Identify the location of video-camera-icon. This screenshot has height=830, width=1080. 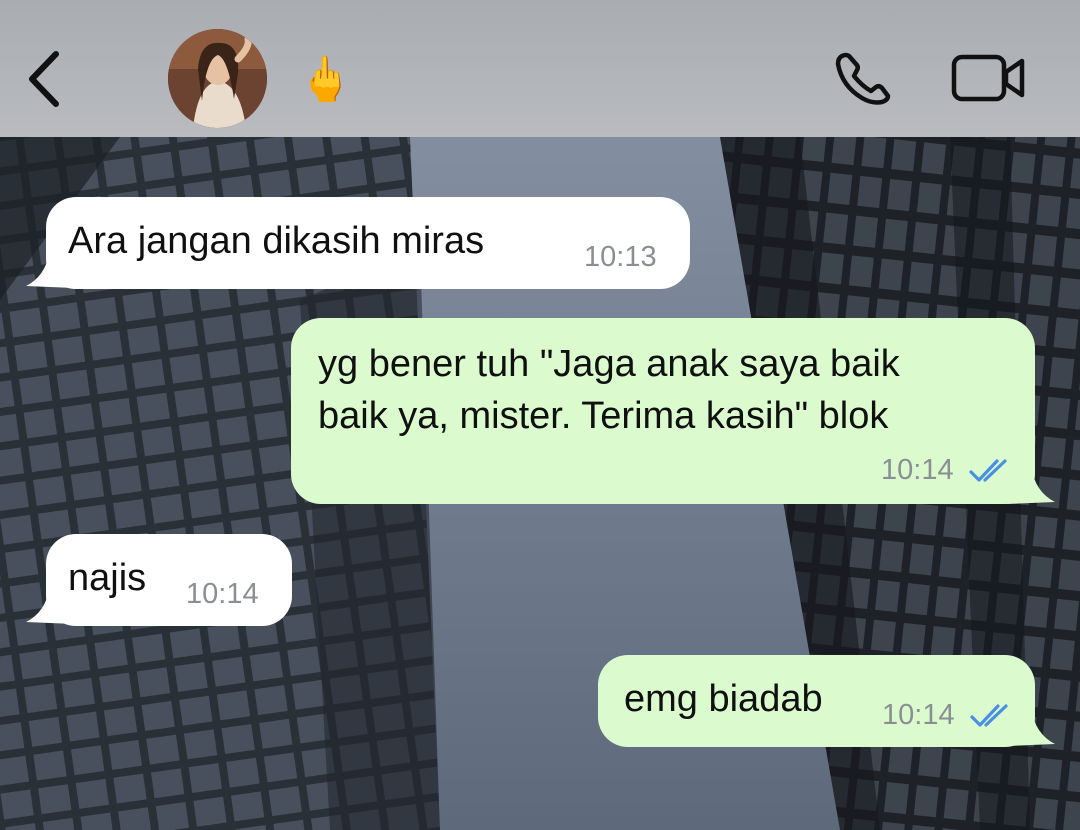
(988, 78).